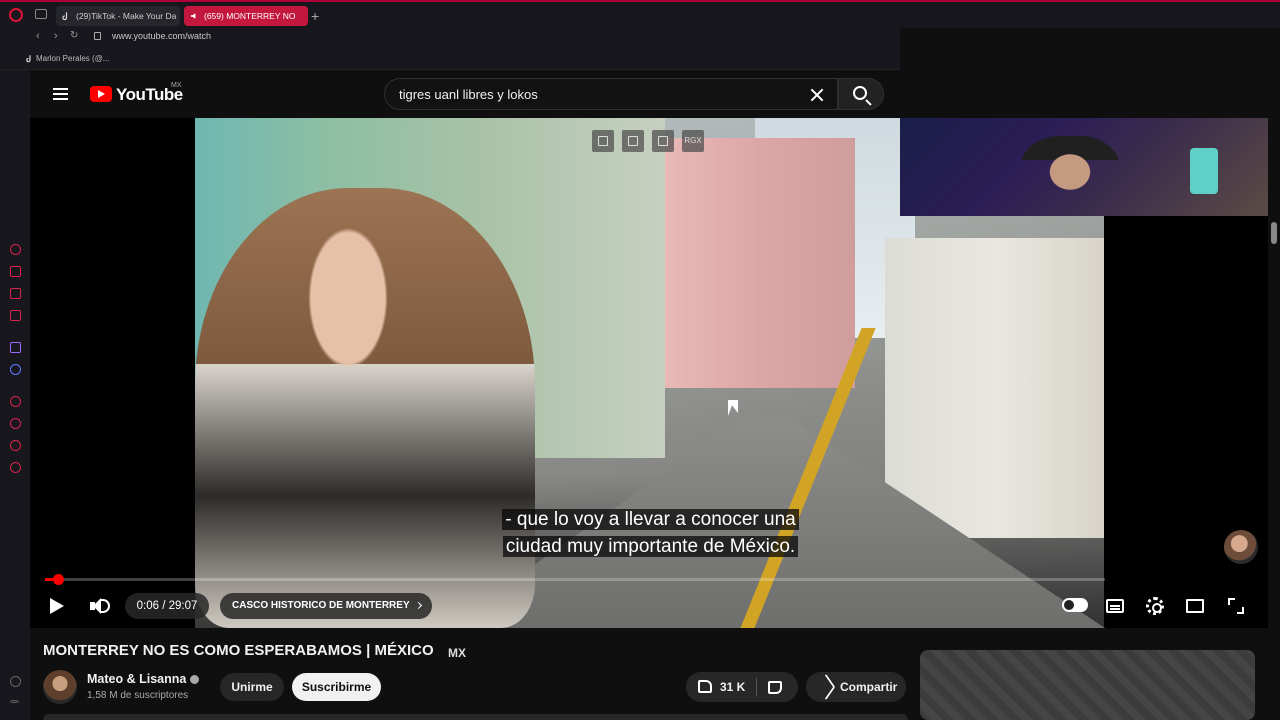  Describe the element at coordinates (826, 687) in the screenshot. I see `share-icon` at that location.